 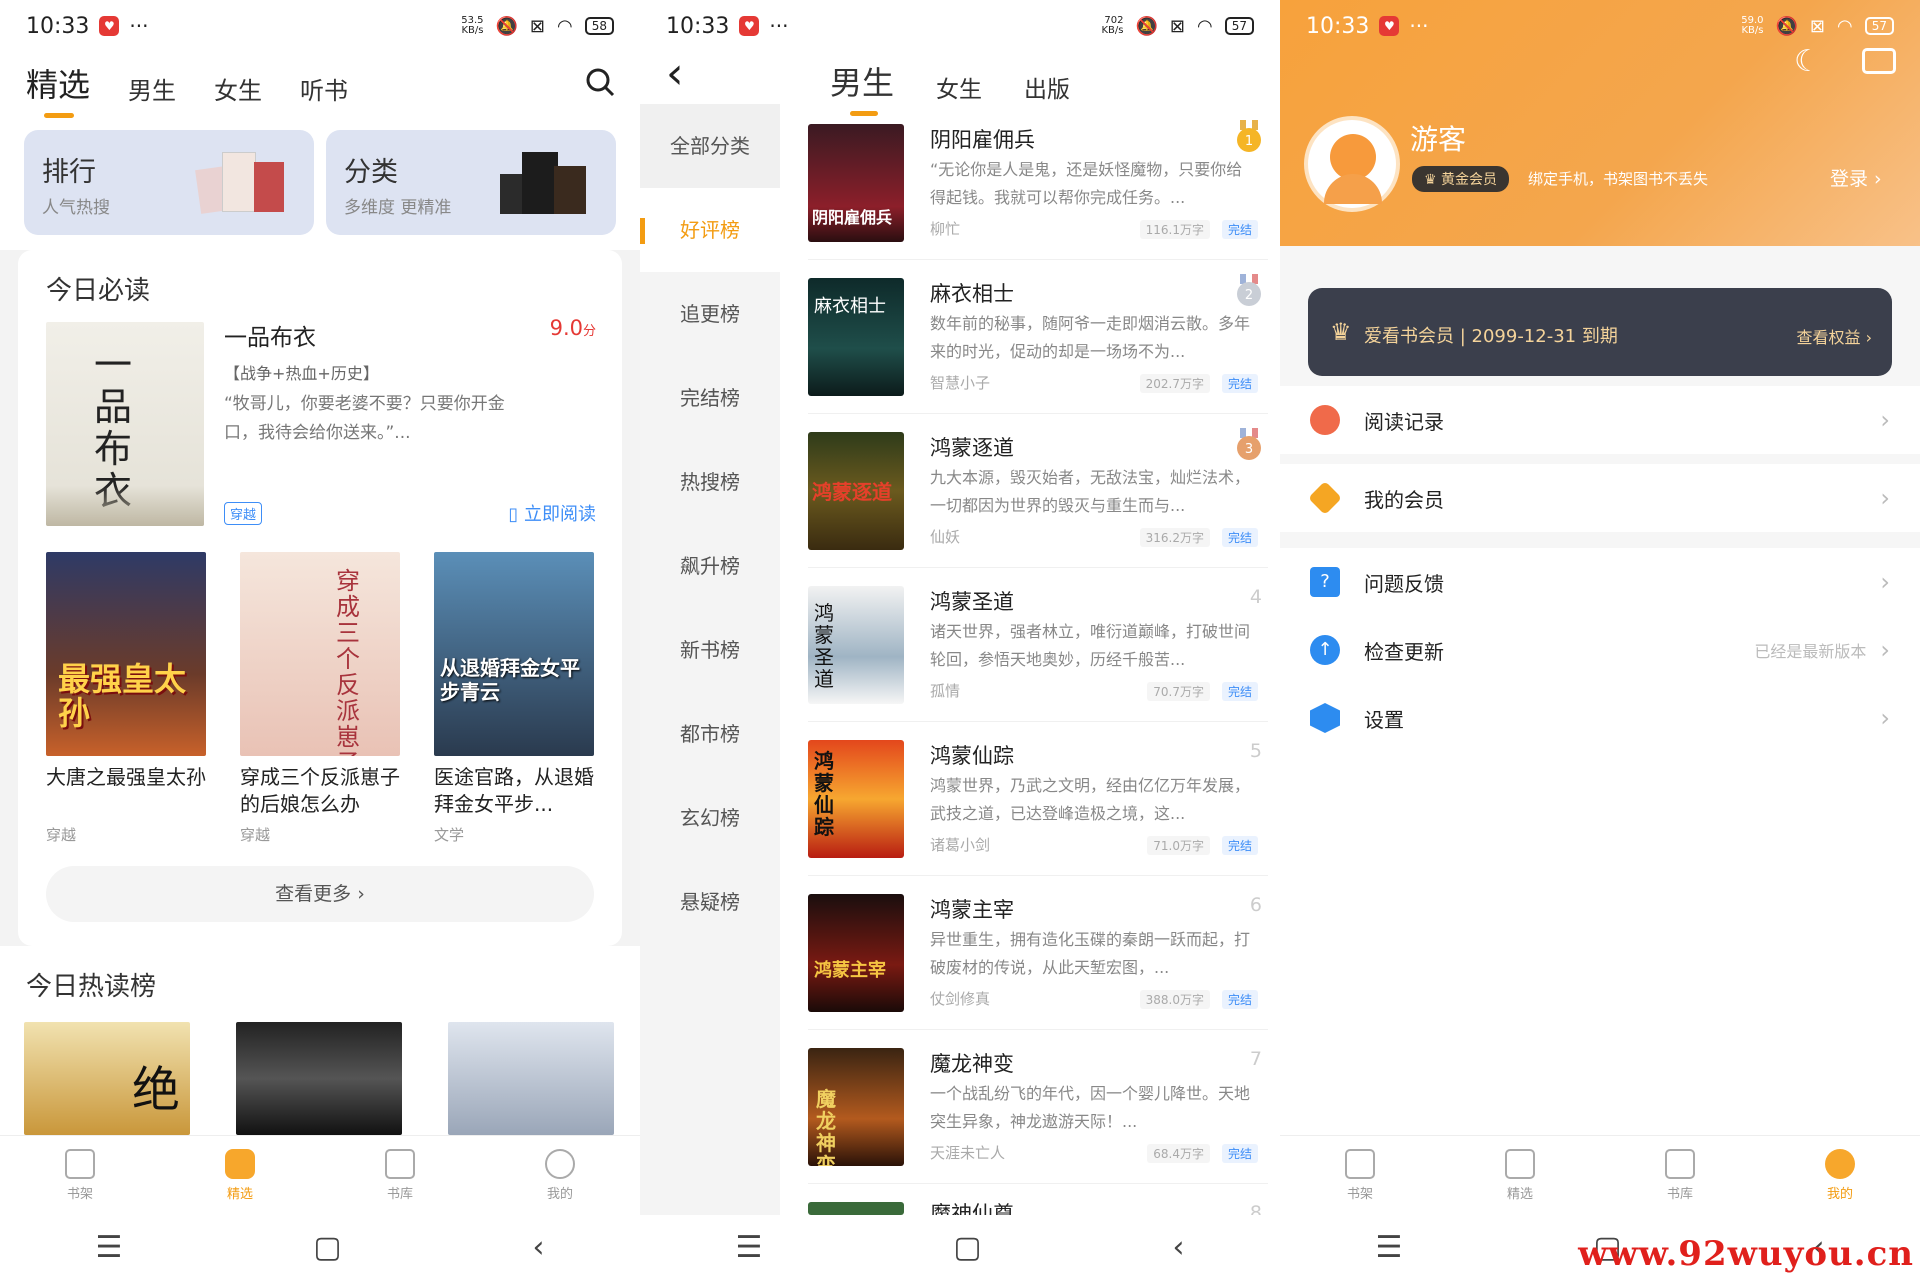 I want to click on book-title-2: 穿成三个反派崽子的后娘怎么办, so click(x=320, y=791).